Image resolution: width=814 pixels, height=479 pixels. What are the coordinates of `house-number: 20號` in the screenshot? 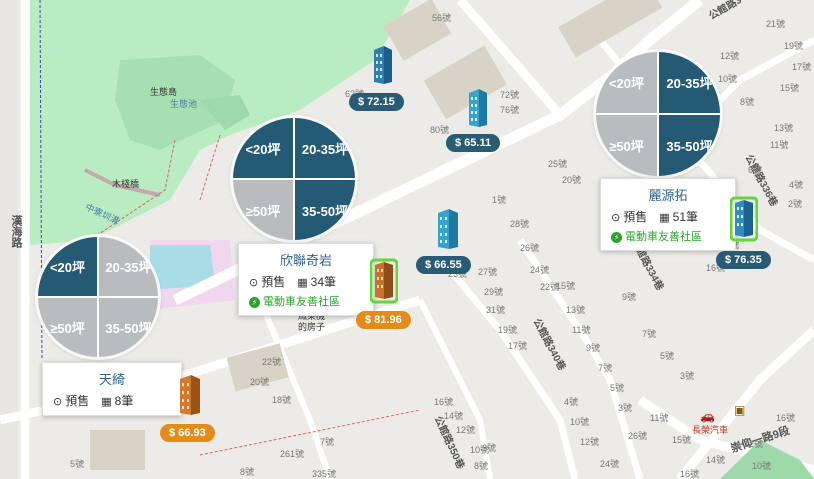 It's located at (260, 382).